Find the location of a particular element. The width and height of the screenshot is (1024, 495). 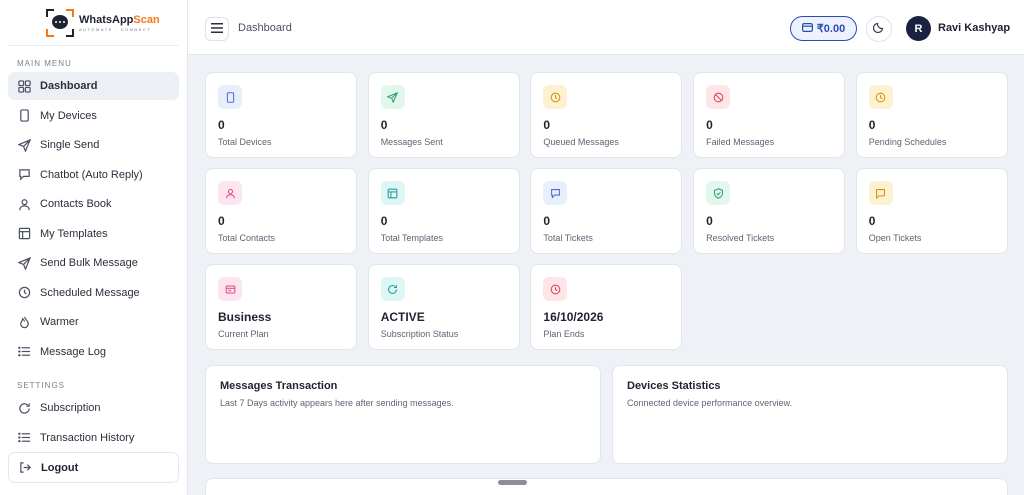

theme-toggle-button is located at coordinates (879, 29).